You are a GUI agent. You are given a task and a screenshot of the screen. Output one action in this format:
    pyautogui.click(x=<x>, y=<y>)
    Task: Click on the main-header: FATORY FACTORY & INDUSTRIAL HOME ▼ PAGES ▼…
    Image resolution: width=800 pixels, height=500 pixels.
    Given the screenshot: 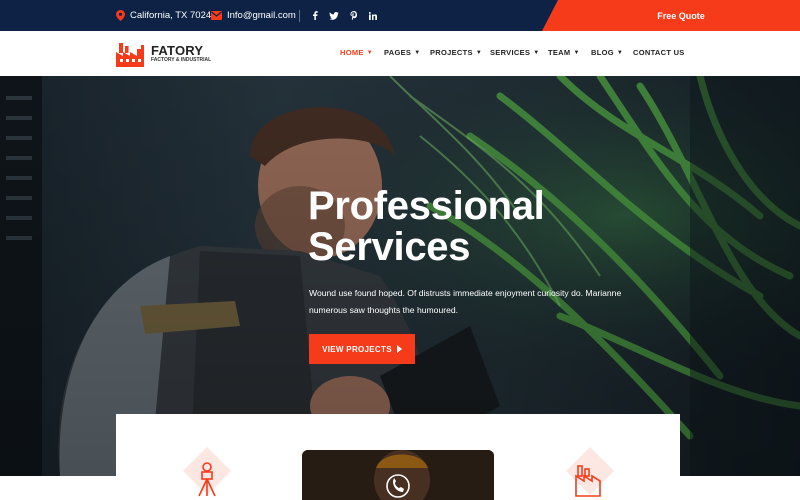 What is the action you would take?
    pyautogui.click(x=400, y=53)
    